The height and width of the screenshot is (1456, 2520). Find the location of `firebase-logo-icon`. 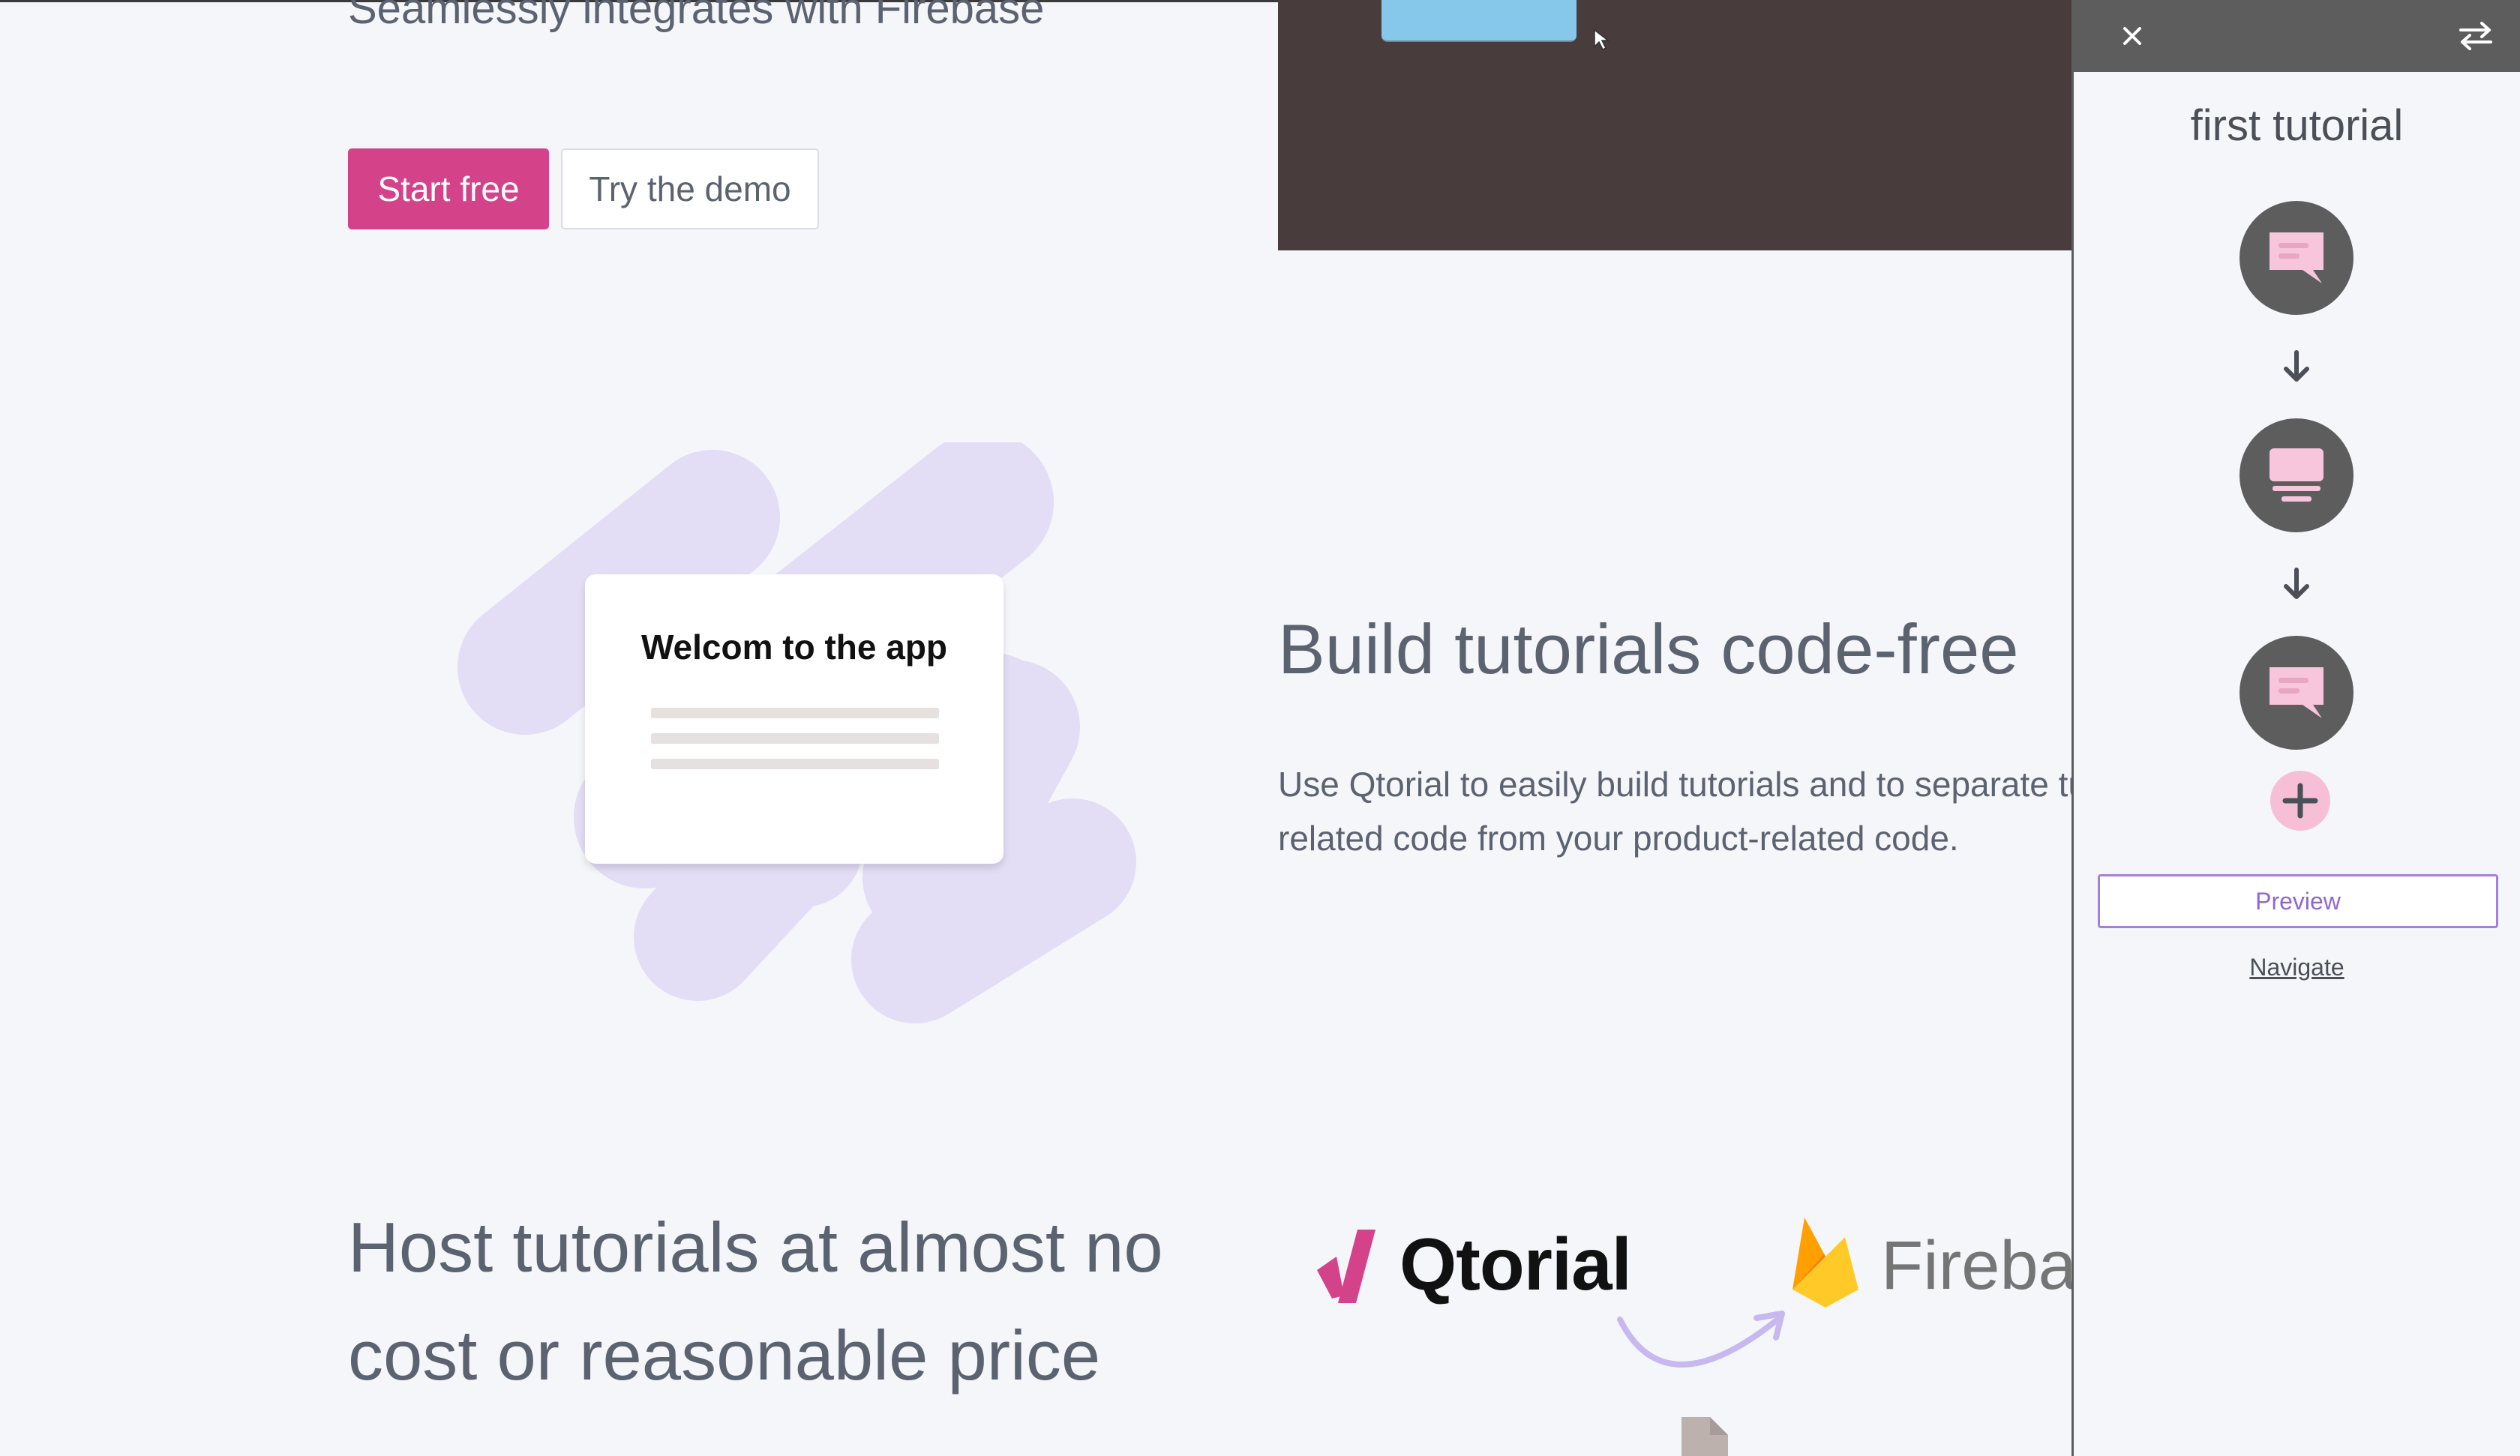

firebase-logo-icon is located at coordinates (1825, 1263).